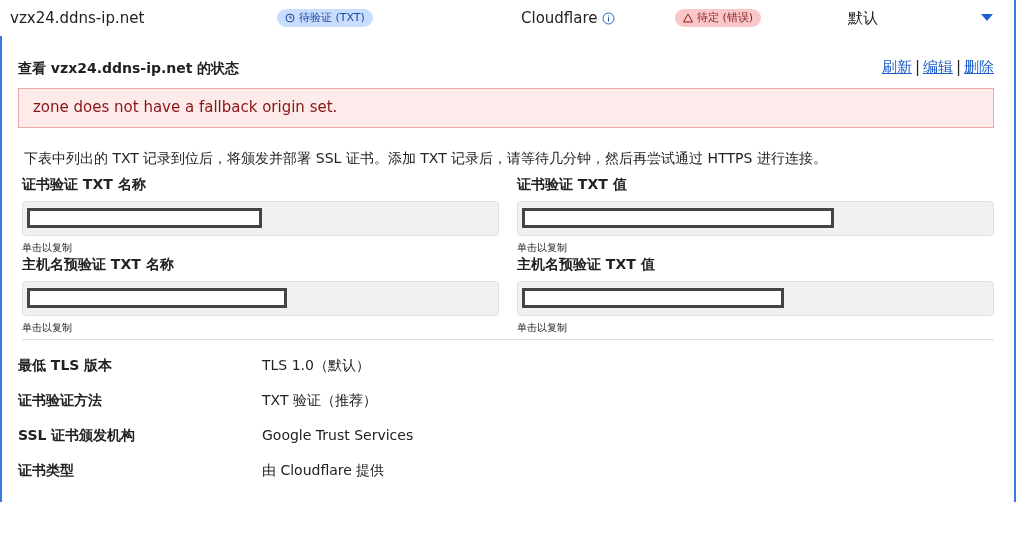 This screenshot has width=1023, height=549. What do you see at coordinates (937, 67) in the screenshot?
I see `action-link: 编辑` at bounding box center [937, 67].